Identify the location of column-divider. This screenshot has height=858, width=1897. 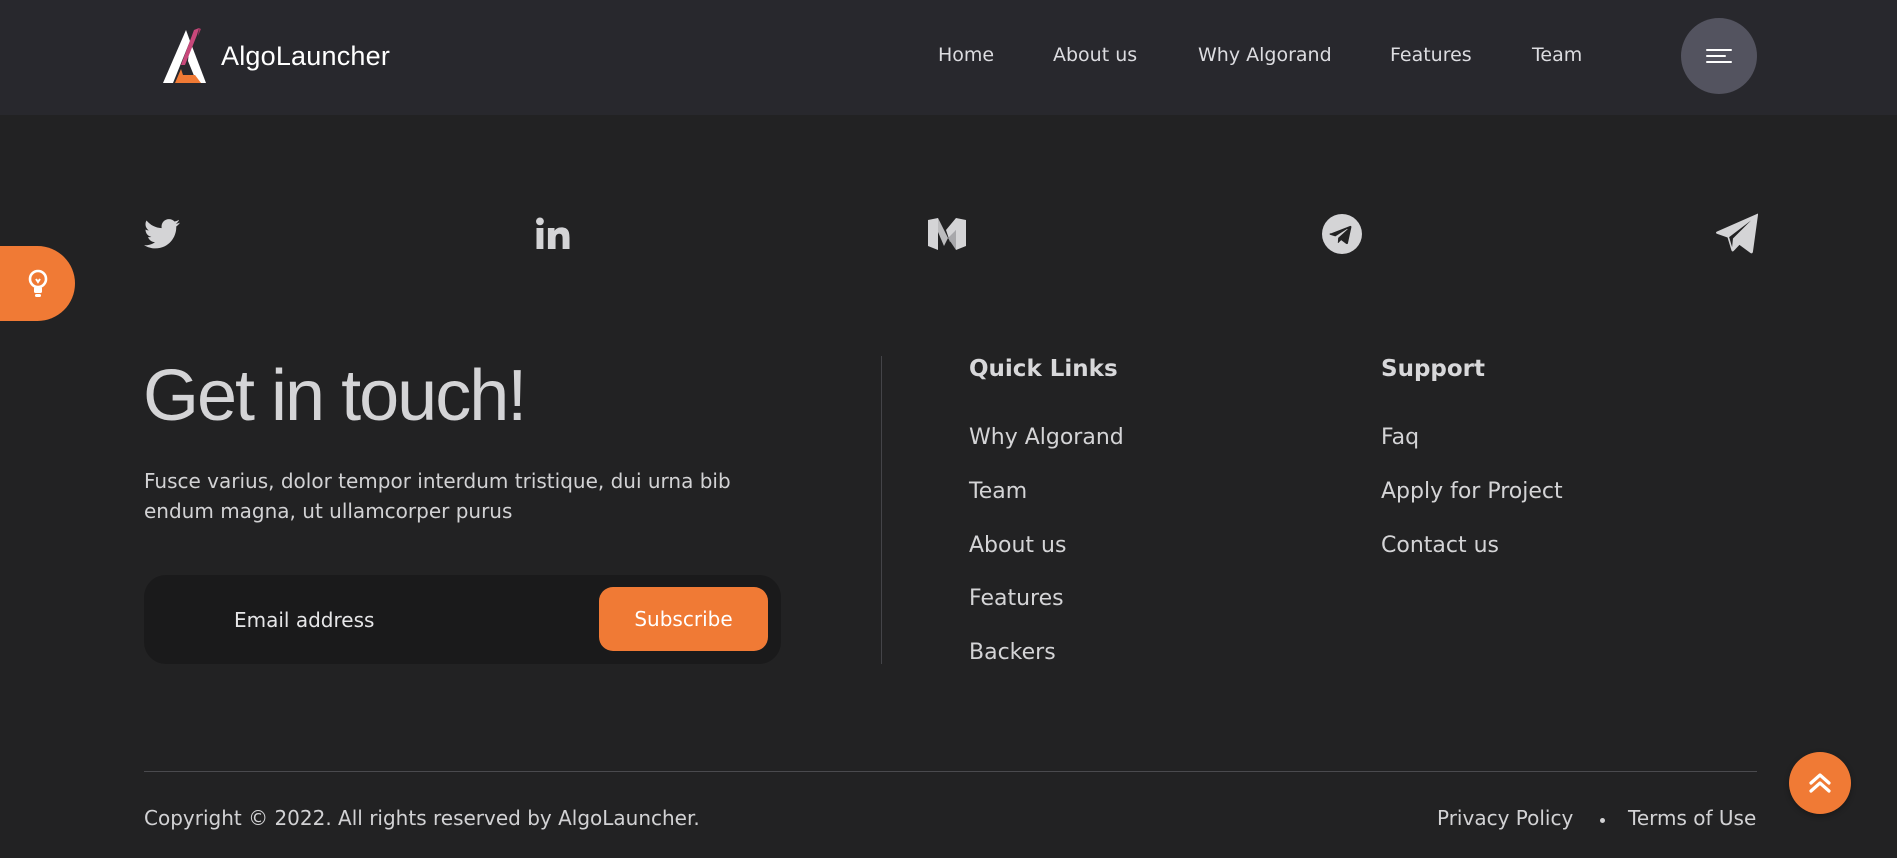
(881, 510).